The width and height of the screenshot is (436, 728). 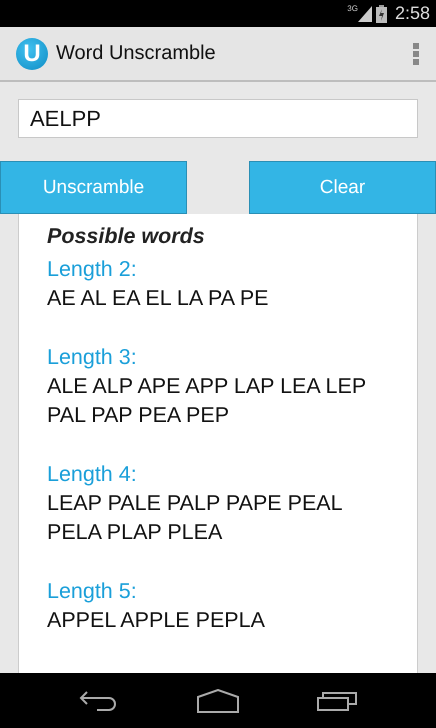 I want to click on network-label: 3G, so click(x=352, y=8).